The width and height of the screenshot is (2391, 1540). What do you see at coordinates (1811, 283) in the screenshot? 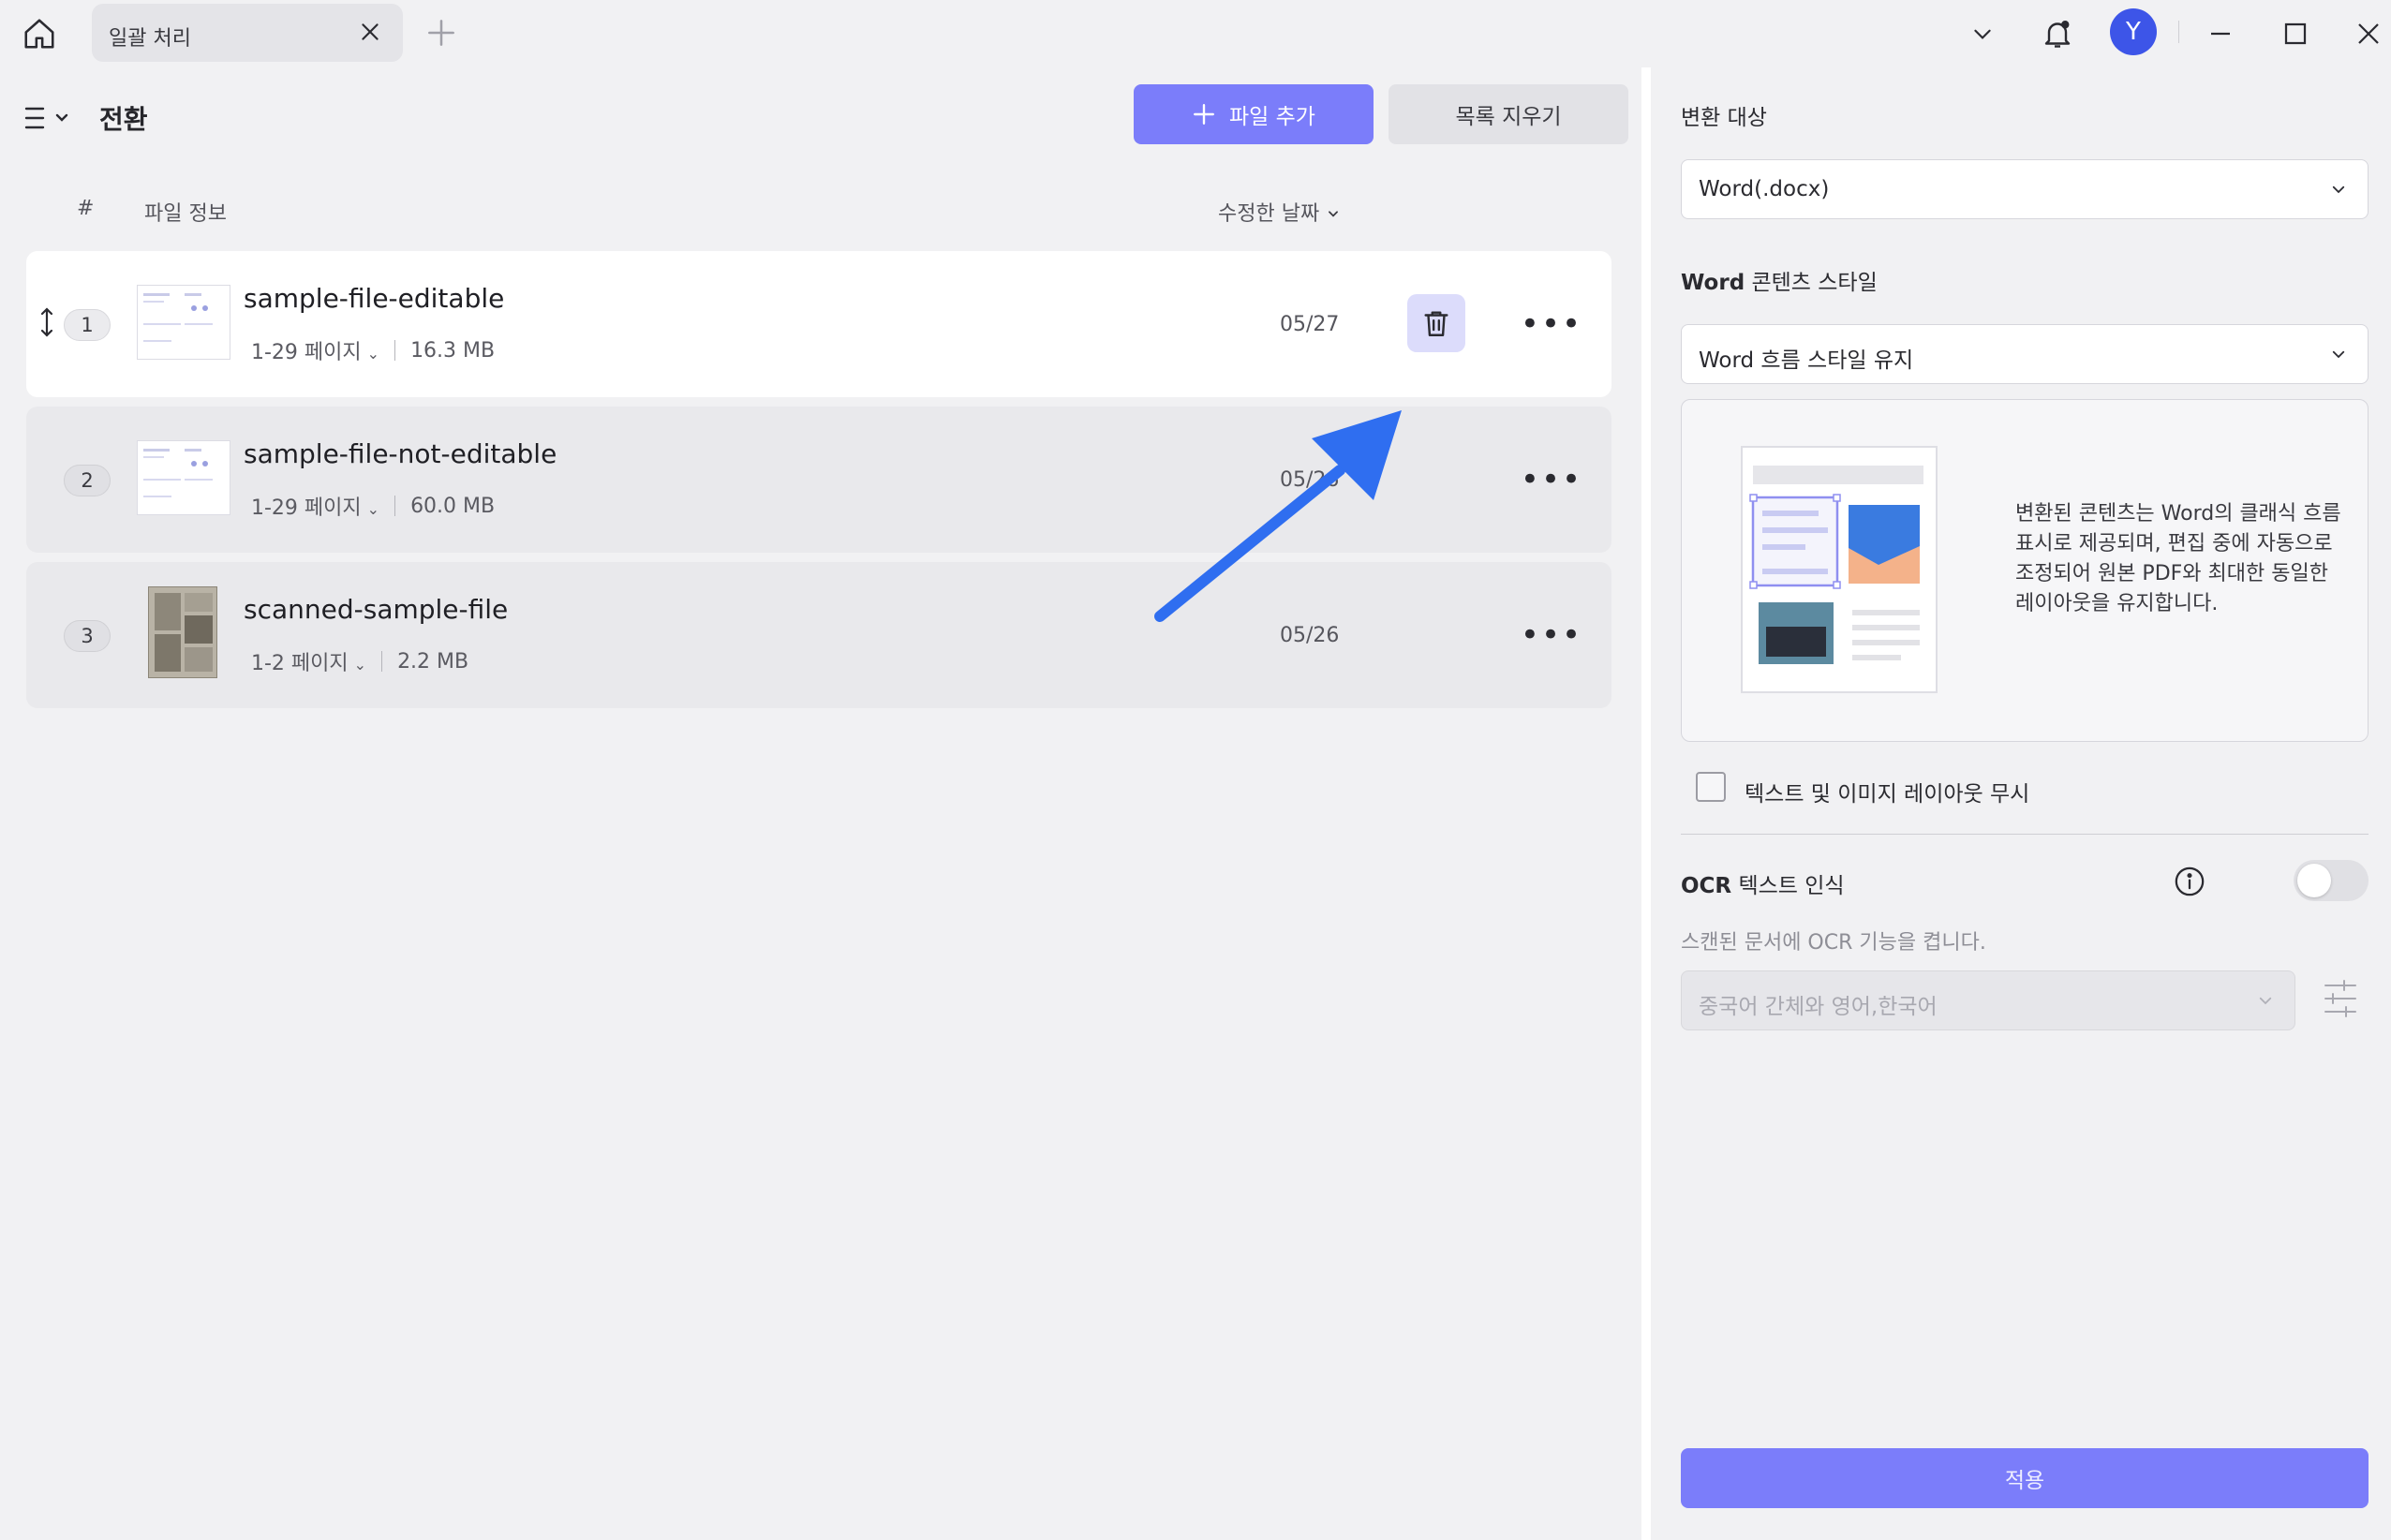
I see `content-style-label-rest: 콘텐츠 스타일` at bounding box center [1811, 283].